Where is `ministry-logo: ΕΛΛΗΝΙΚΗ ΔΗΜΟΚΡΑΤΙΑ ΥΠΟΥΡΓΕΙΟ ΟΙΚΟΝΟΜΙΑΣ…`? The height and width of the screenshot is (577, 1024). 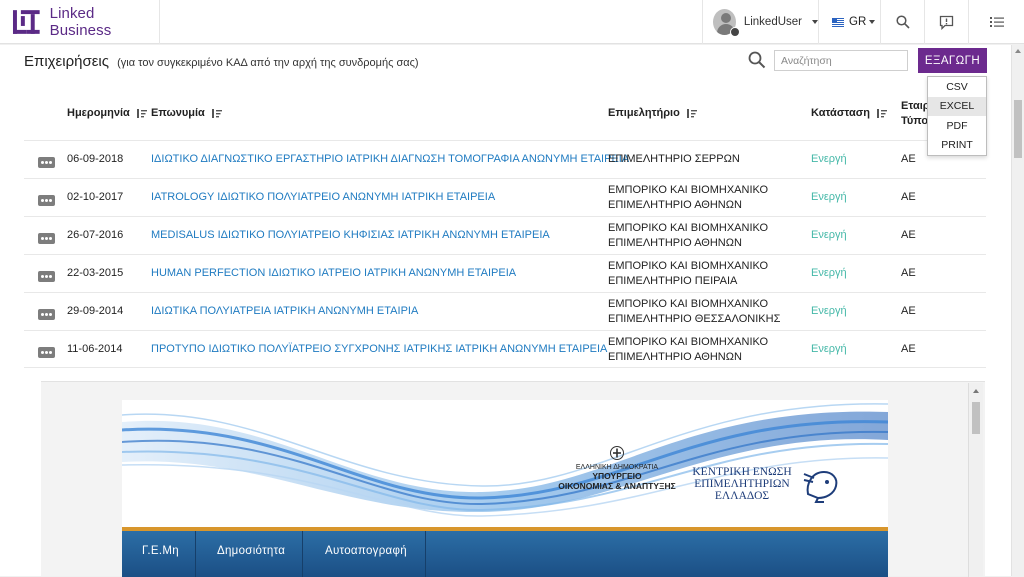
ministry-logo: ΕΛΛΗΝΙΚΗ ΔΗΜΟΚΡΑΤΙΑ ΥΠΟΥΡΓΕΙΟ ΟΙΚΟΝΟΜΙΑΣ… is located at coordinates (617, 477).